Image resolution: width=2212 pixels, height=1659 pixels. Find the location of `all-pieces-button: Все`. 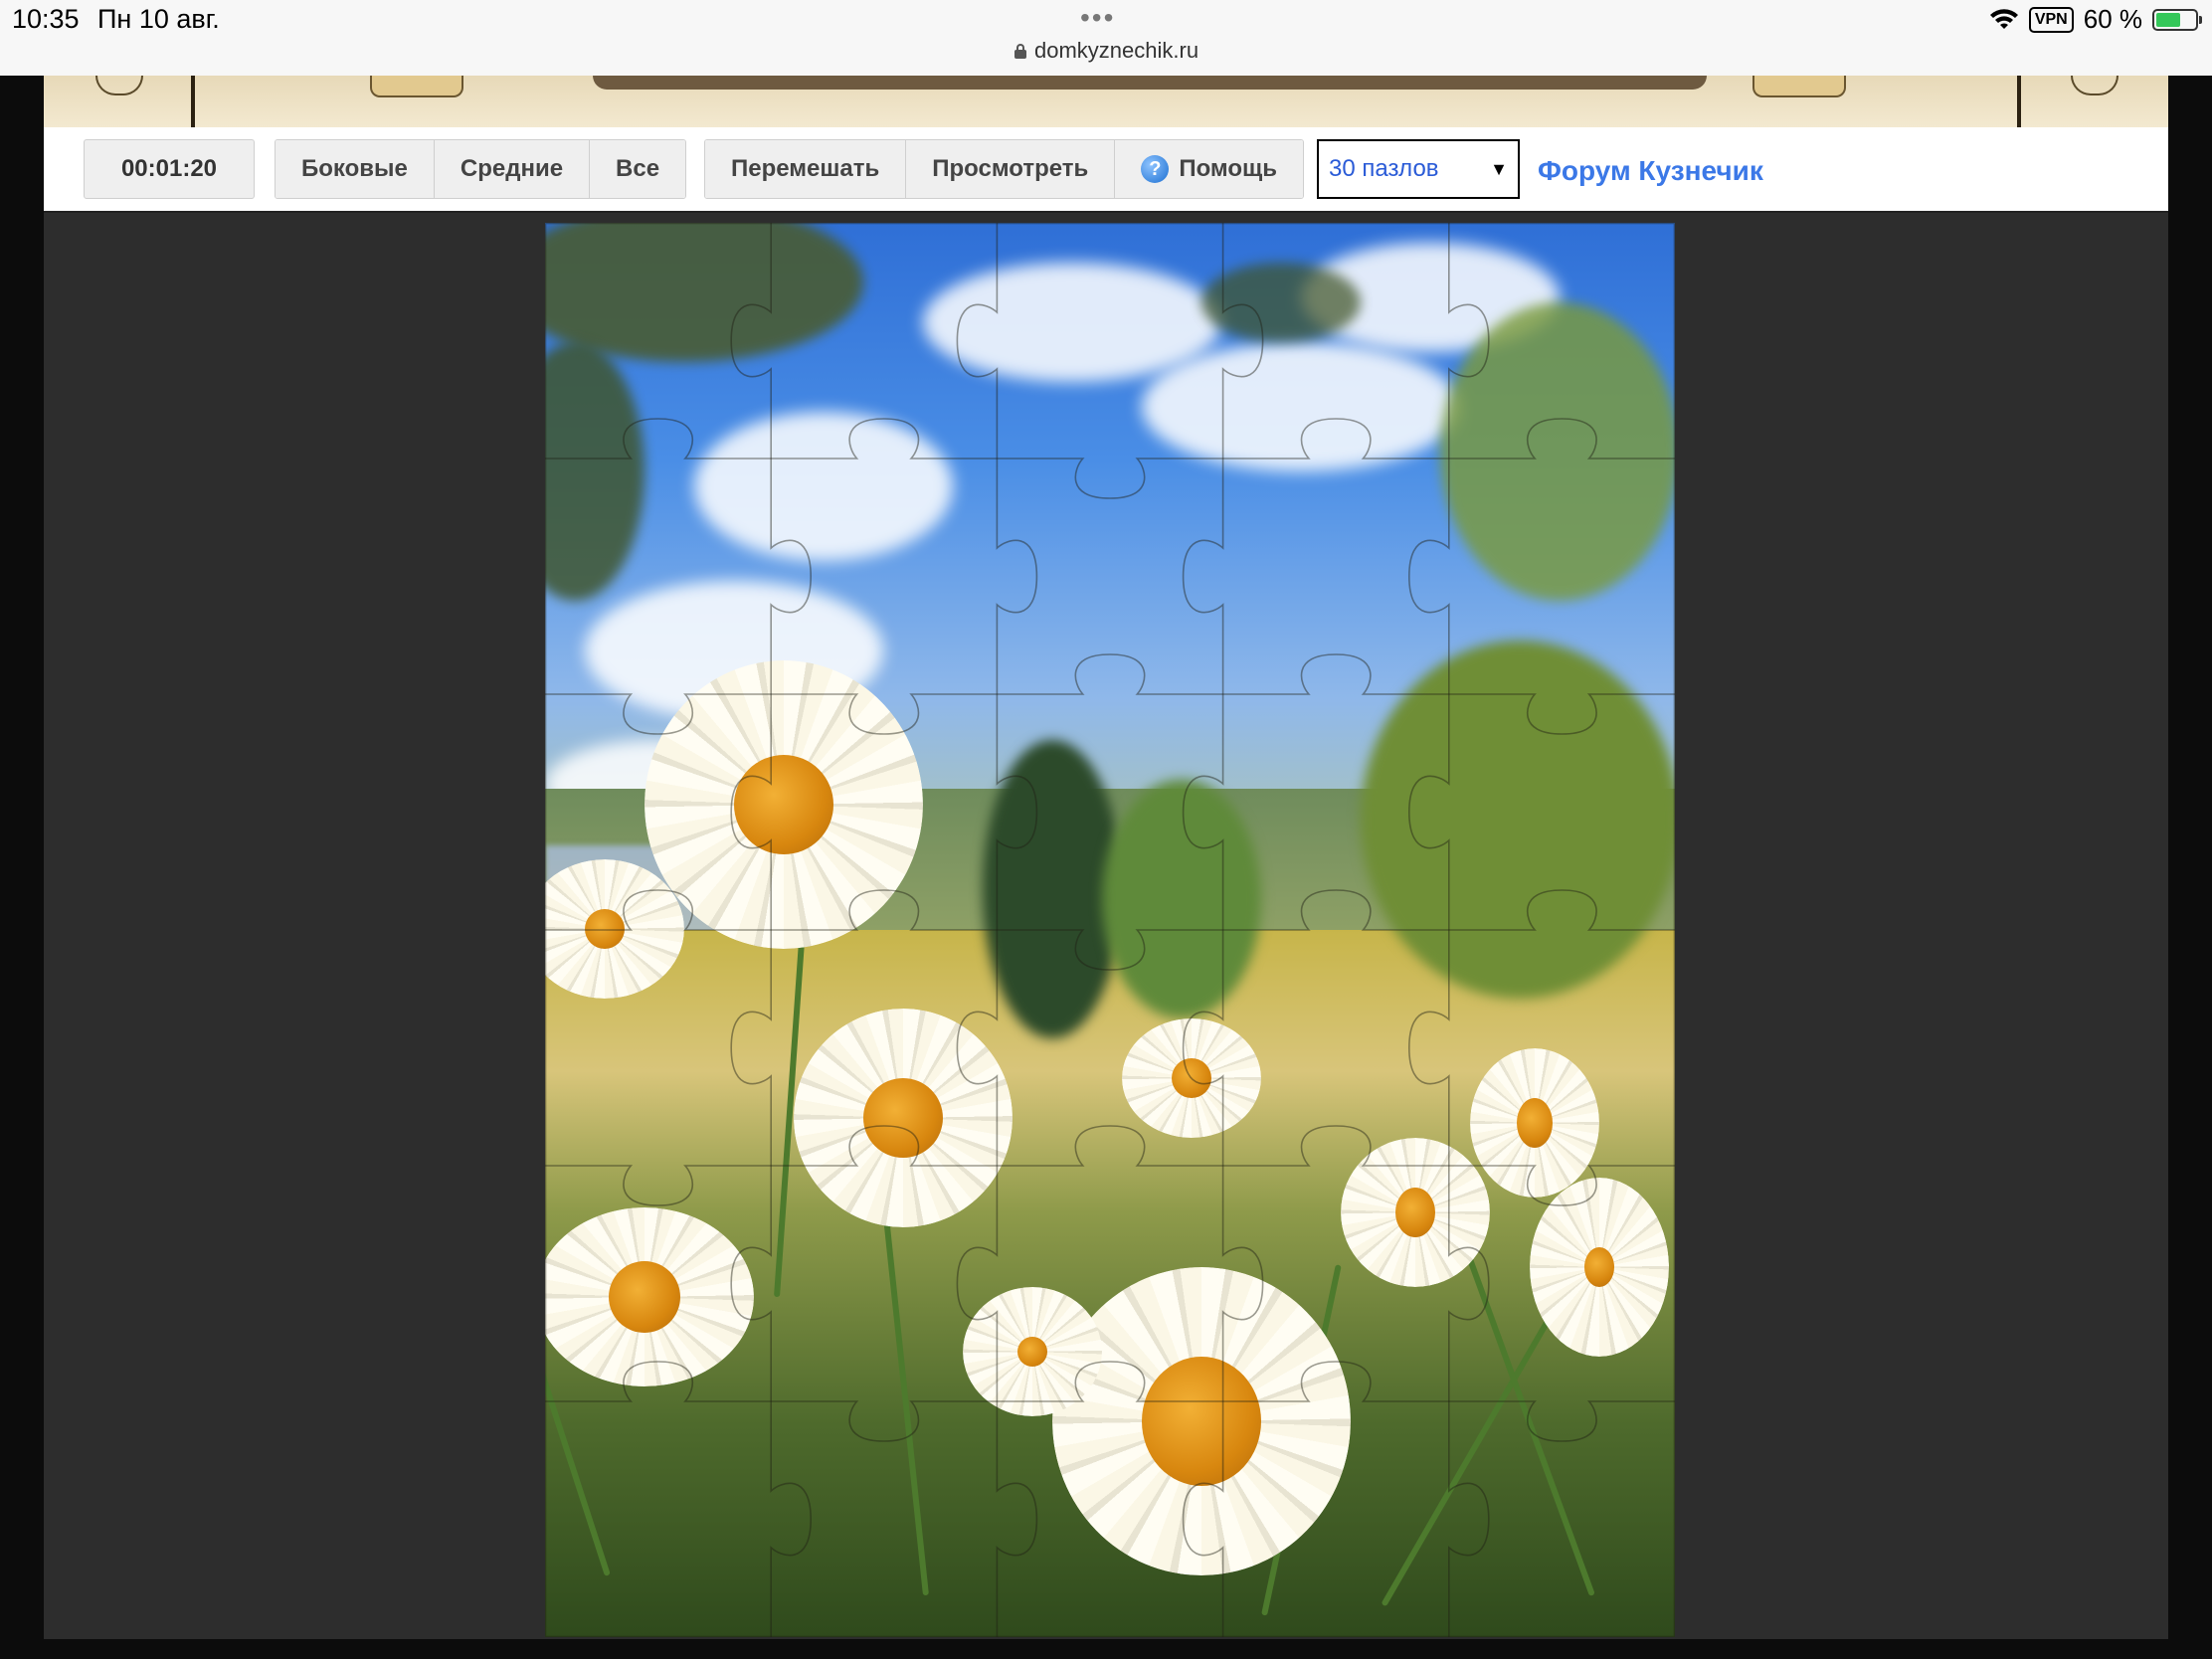

all-pieces-button: Все is located at coordinates (638, 169).